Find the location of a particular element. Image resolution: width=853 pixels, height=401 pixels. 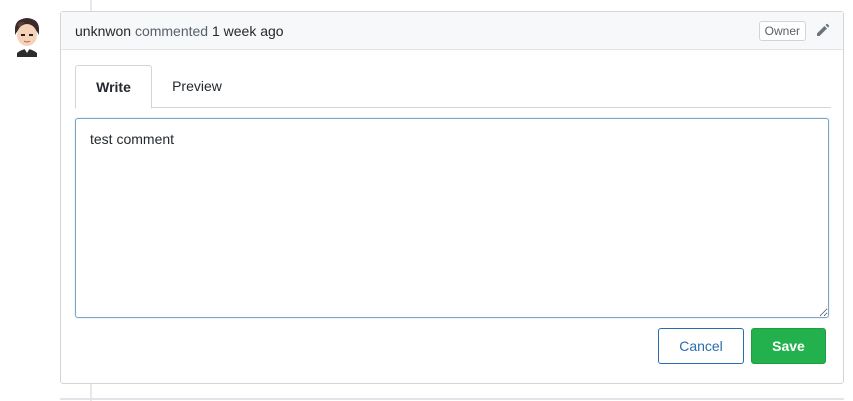

next-item-border is located at coordinates (452, 399).